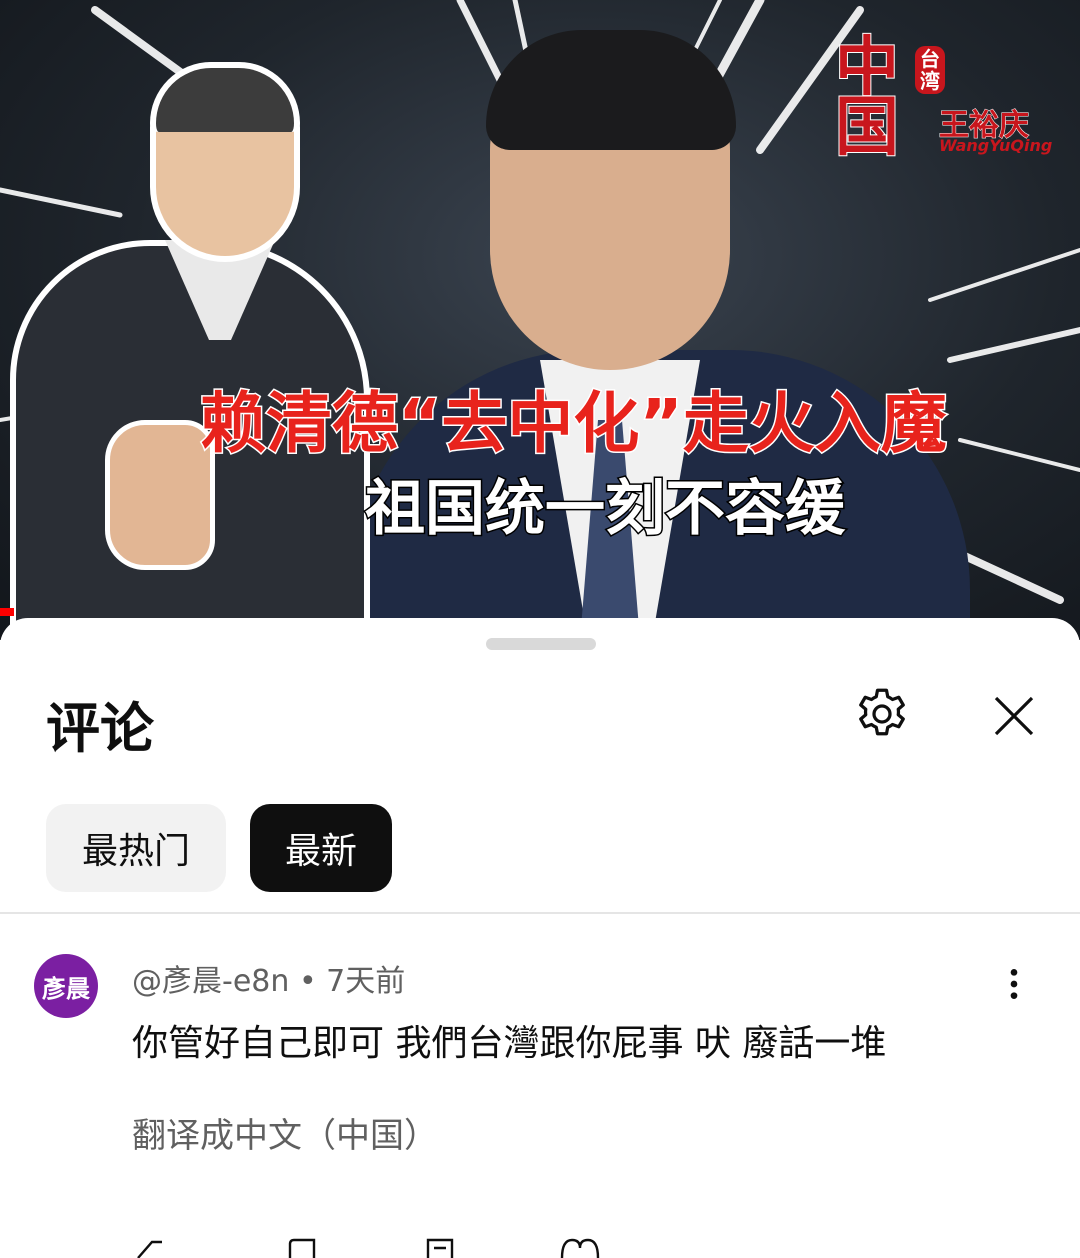  Describe the element at coordinates (442, 1246) in the screenshot. I see `reply-icon` at that location.